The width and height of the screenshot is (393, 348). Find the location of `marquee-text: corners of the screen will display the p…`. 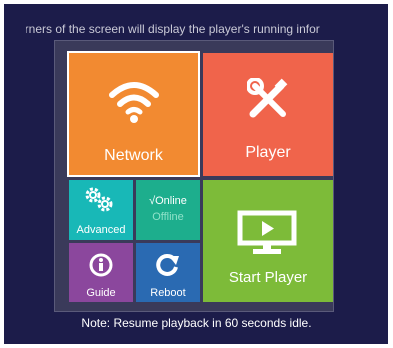

marquee-text: corners of the screen will display the p… is located at coordinates (173, 29).